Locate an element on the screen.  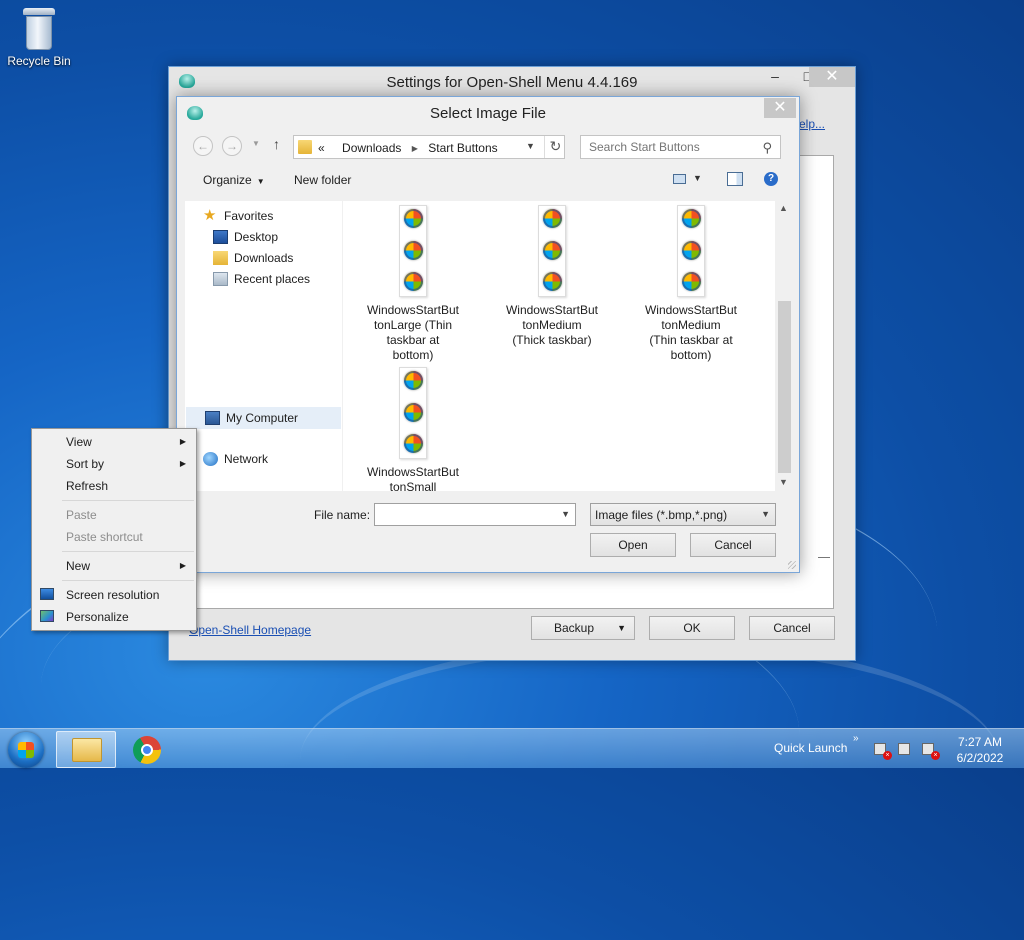
scroll-down-icon: ▼ is located at coordinates (783, 482).